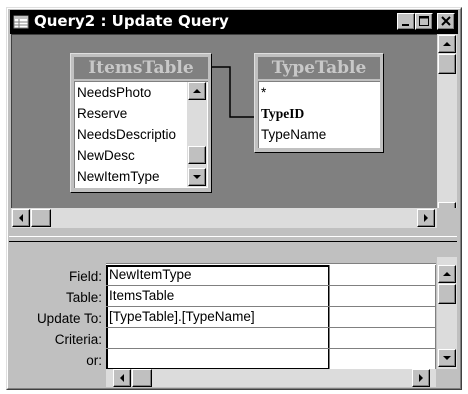 The image size is (468, 394). What do you see at coordinates (271, 378) in the screenshot?
I see `grid-horizontal-scrollbar` at bounding box center [271, 378].